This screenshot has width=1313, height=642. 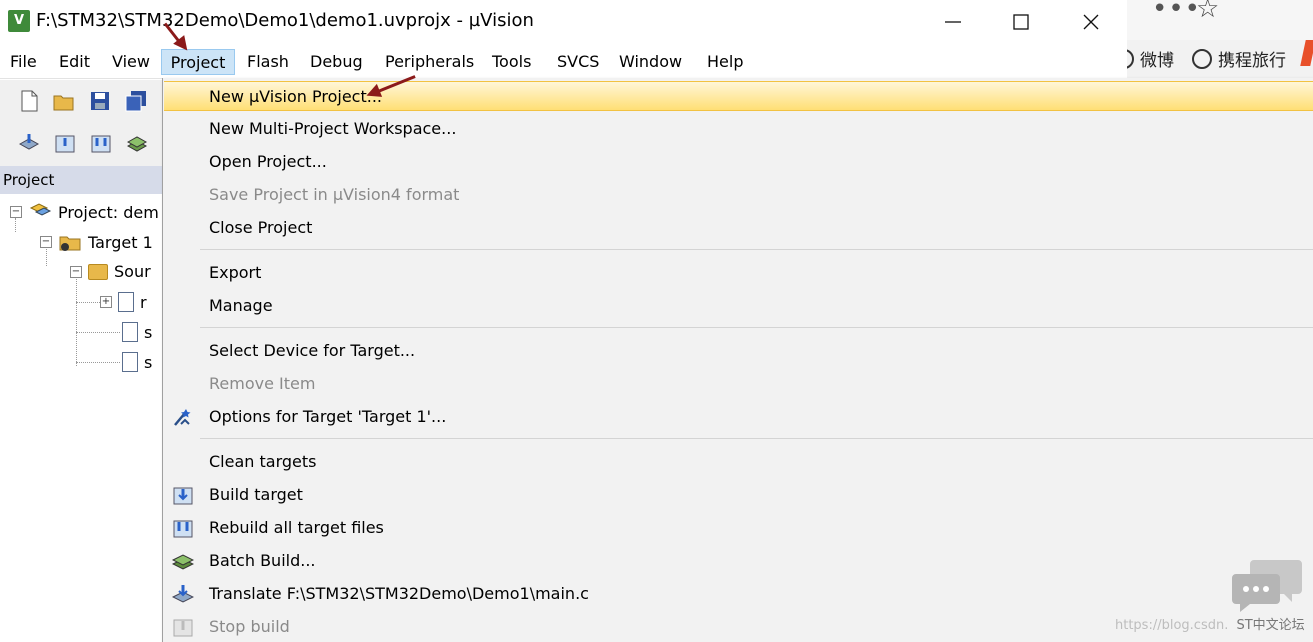 I want to click on tree-item-file: + r, so click(x=123, y=302).